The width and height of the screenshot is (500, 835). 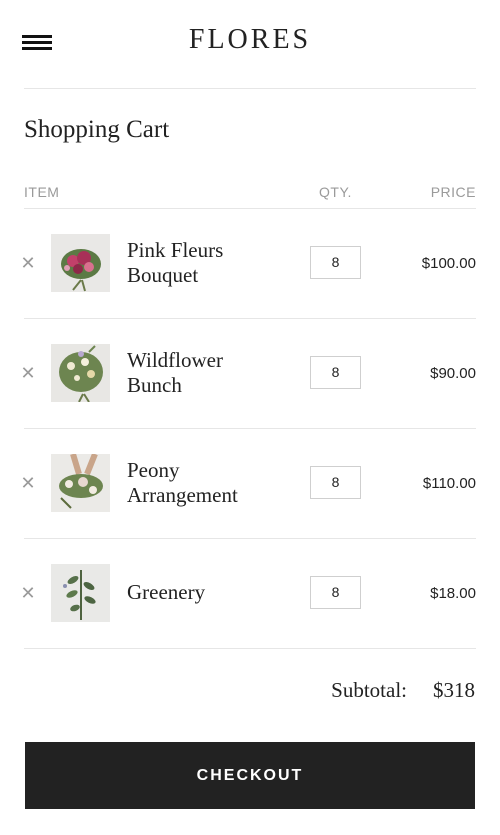 What do you see at coordinates (250, 40) in the screenshot?
I see `brand-logo: FLORES` at bounding box center [250, 40].